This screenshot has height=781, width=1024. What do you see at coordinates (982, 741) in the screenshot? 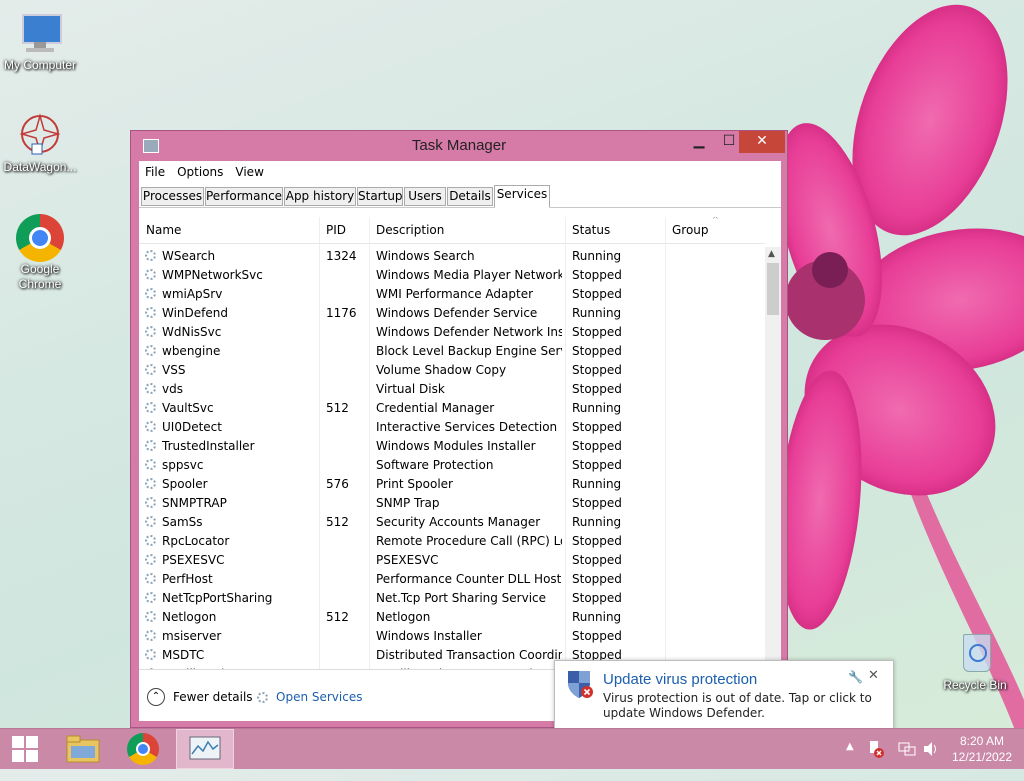
I see `clock-time: 8:20 AM` at bounding box center [982, 741].